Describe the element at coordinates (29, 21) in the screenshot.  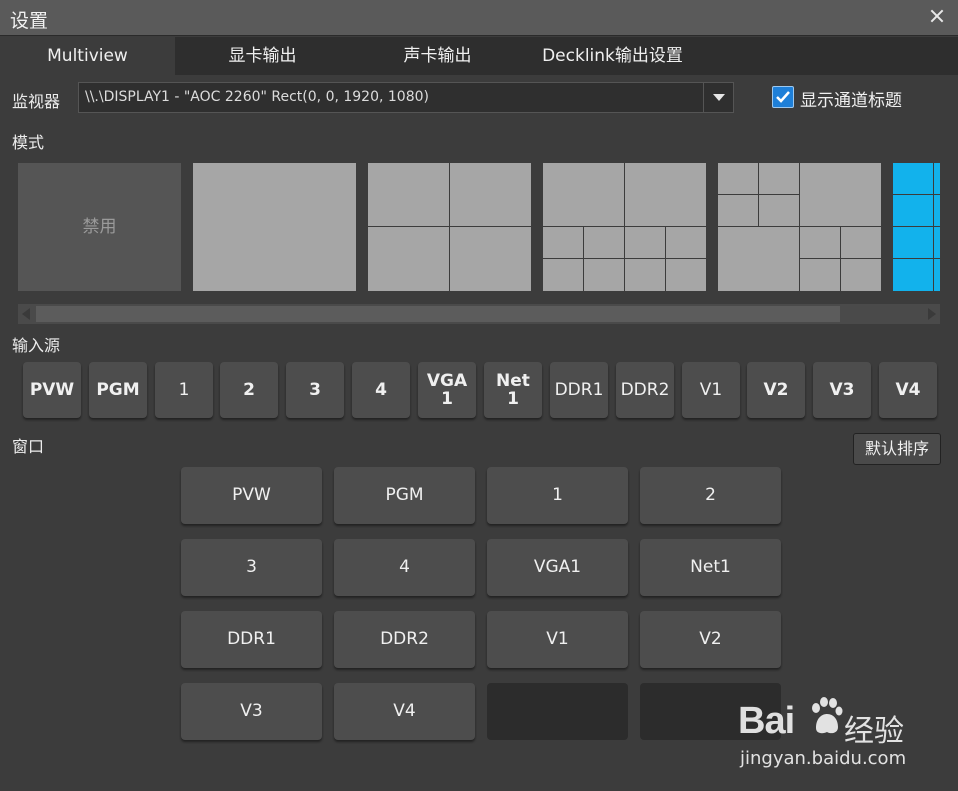
I see `window-title: 设置` at that location.